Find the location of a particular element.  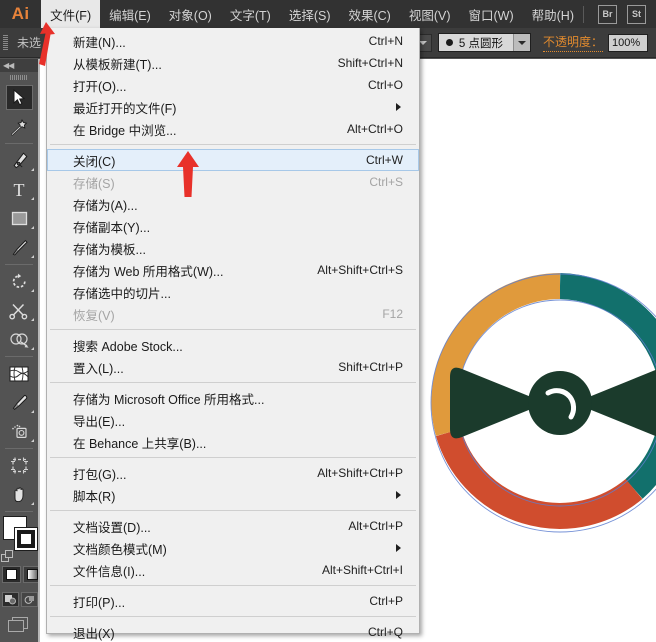

menu-item-print: 打印(P)... Ctrl+P is located at coordinates (233, 601).